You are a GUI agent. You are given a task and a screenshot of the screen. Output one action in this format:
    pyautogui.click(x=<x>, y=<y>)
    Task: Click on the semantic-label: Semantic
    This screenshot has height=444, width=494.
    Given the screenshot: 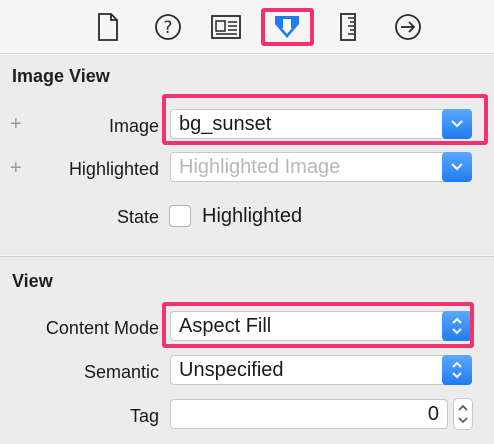 What is the action you would take?
    pyautogui.click(x=121, y=372)
    